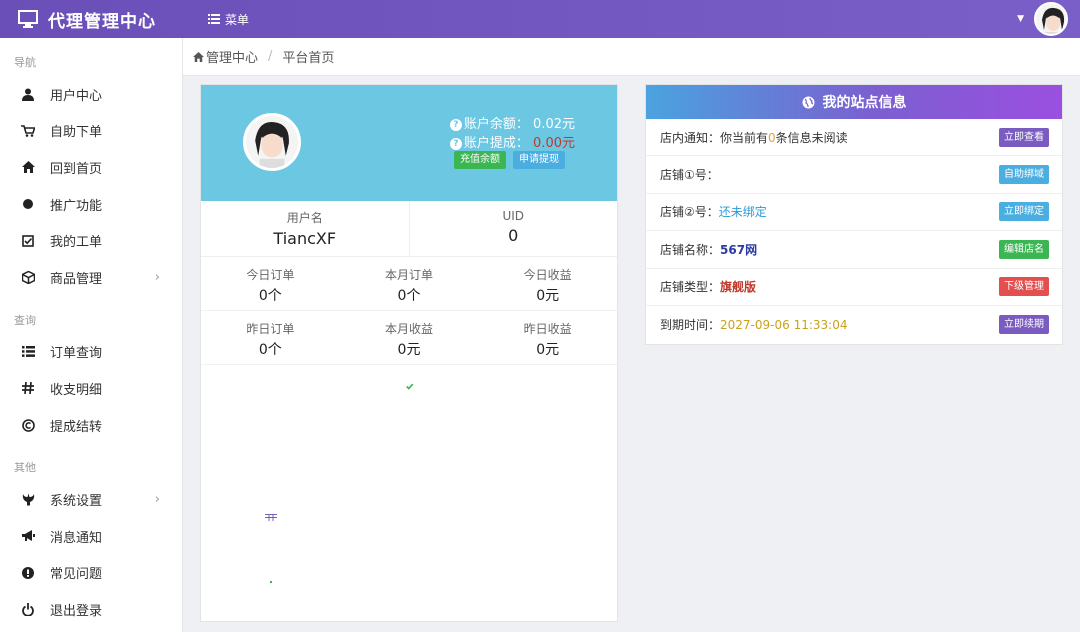  I want to click on tile-substation-ranking: 分站排行, so click(548, 590).